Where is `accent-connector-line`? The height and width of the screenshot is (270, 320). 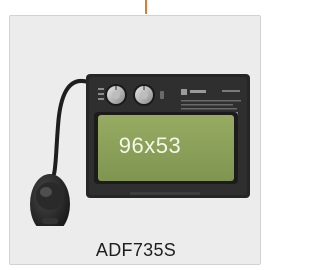
accent-connector-line is located at coordinates (146, 7).